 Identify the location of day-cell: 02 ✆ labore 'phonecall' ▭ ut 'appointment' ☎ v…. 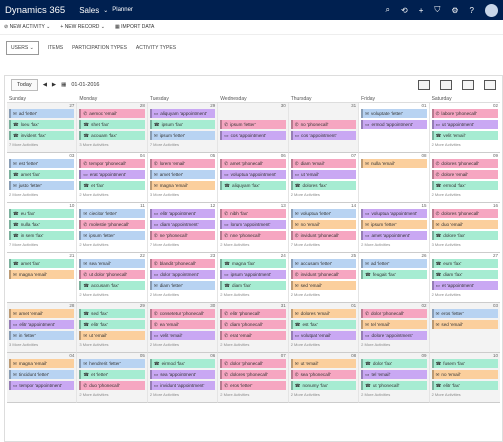
(464, 128).